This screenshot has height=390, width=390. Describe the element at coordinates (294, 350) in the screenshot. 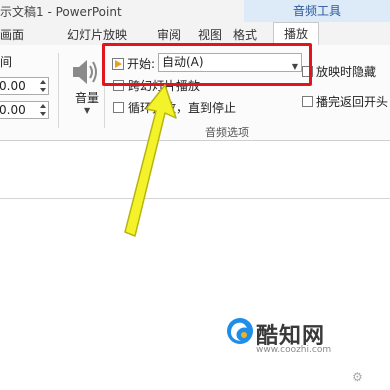

I see `watermark-url: www.coozhi.com` at that location.